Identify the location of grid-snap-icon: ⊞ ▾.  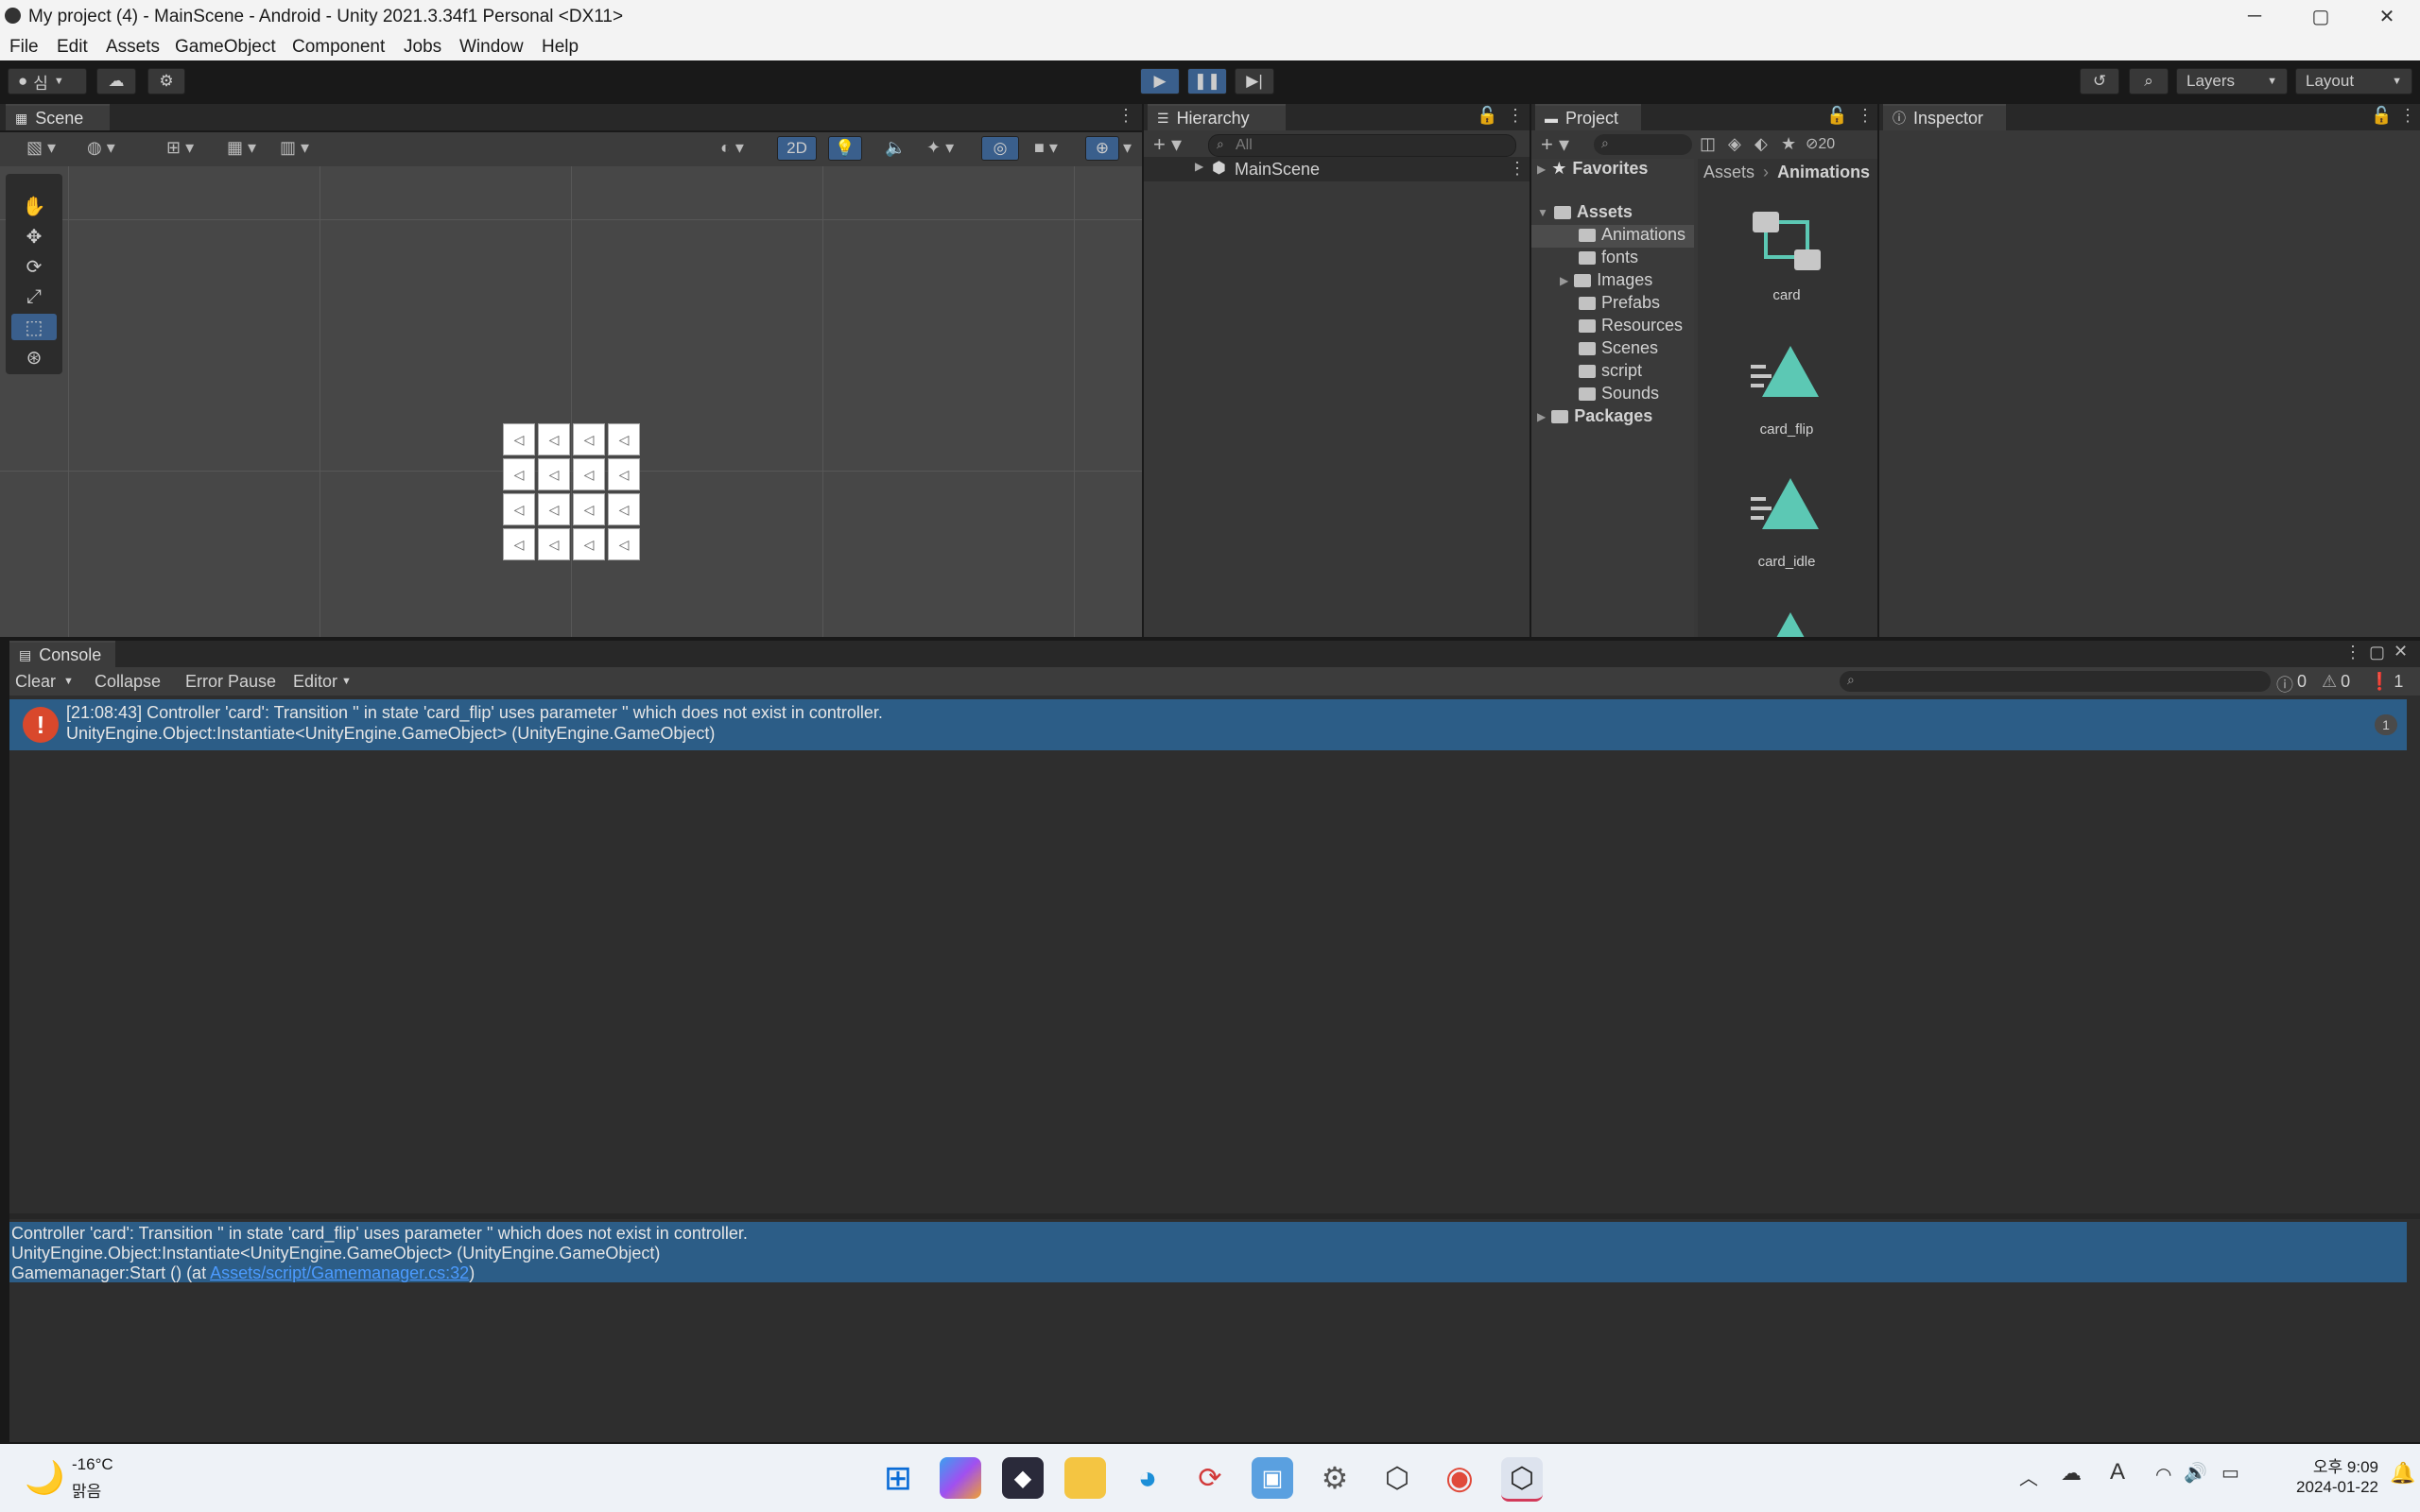
(180, 148).